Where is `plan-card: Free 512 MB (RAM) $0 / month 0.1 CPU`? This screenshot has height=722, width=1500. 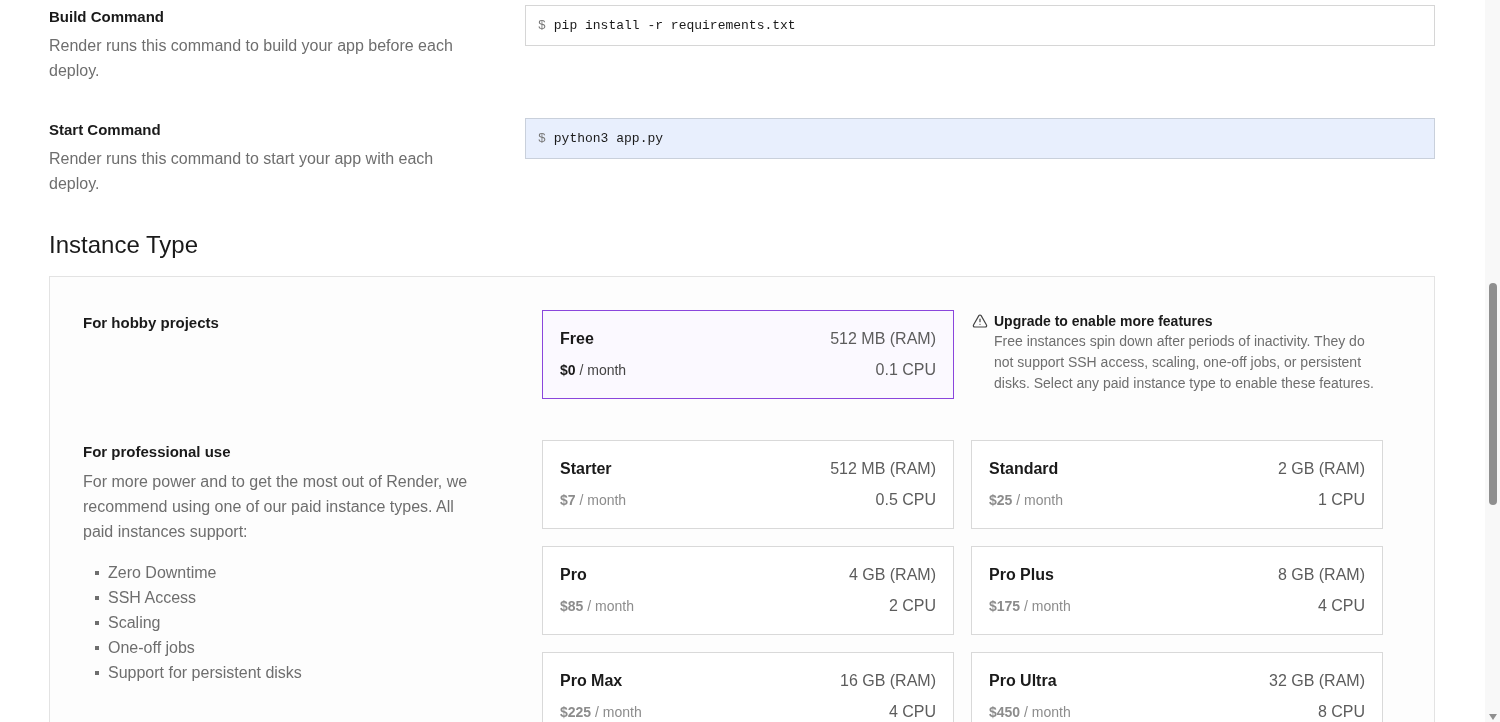
plan-card: Free 512 MB (RAM) $0 / month 0.1 CPU is located at coordinates (748, 354).